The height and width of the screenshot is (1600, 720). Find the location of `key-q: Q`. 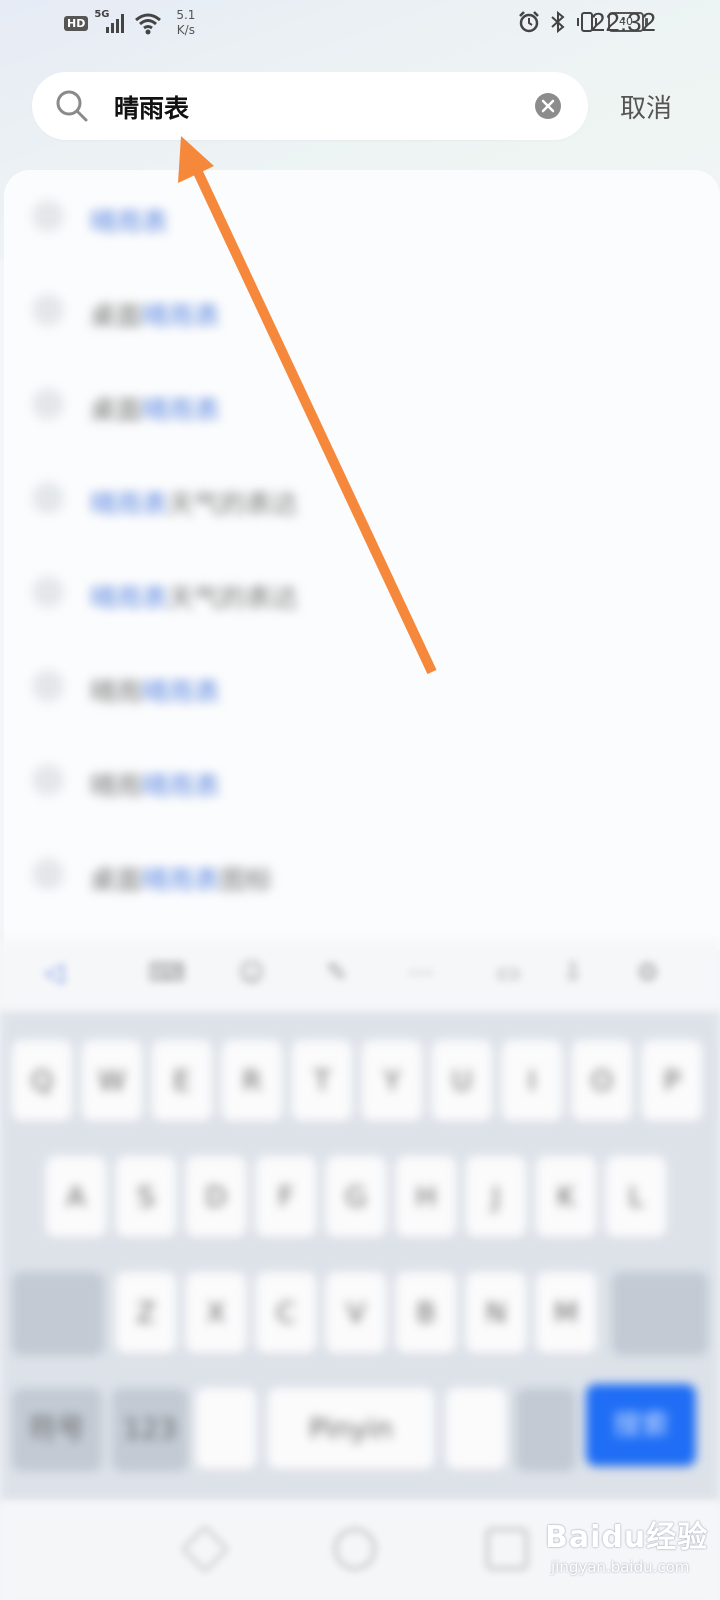

key-q: Q is located at coordinates (42, 1081).